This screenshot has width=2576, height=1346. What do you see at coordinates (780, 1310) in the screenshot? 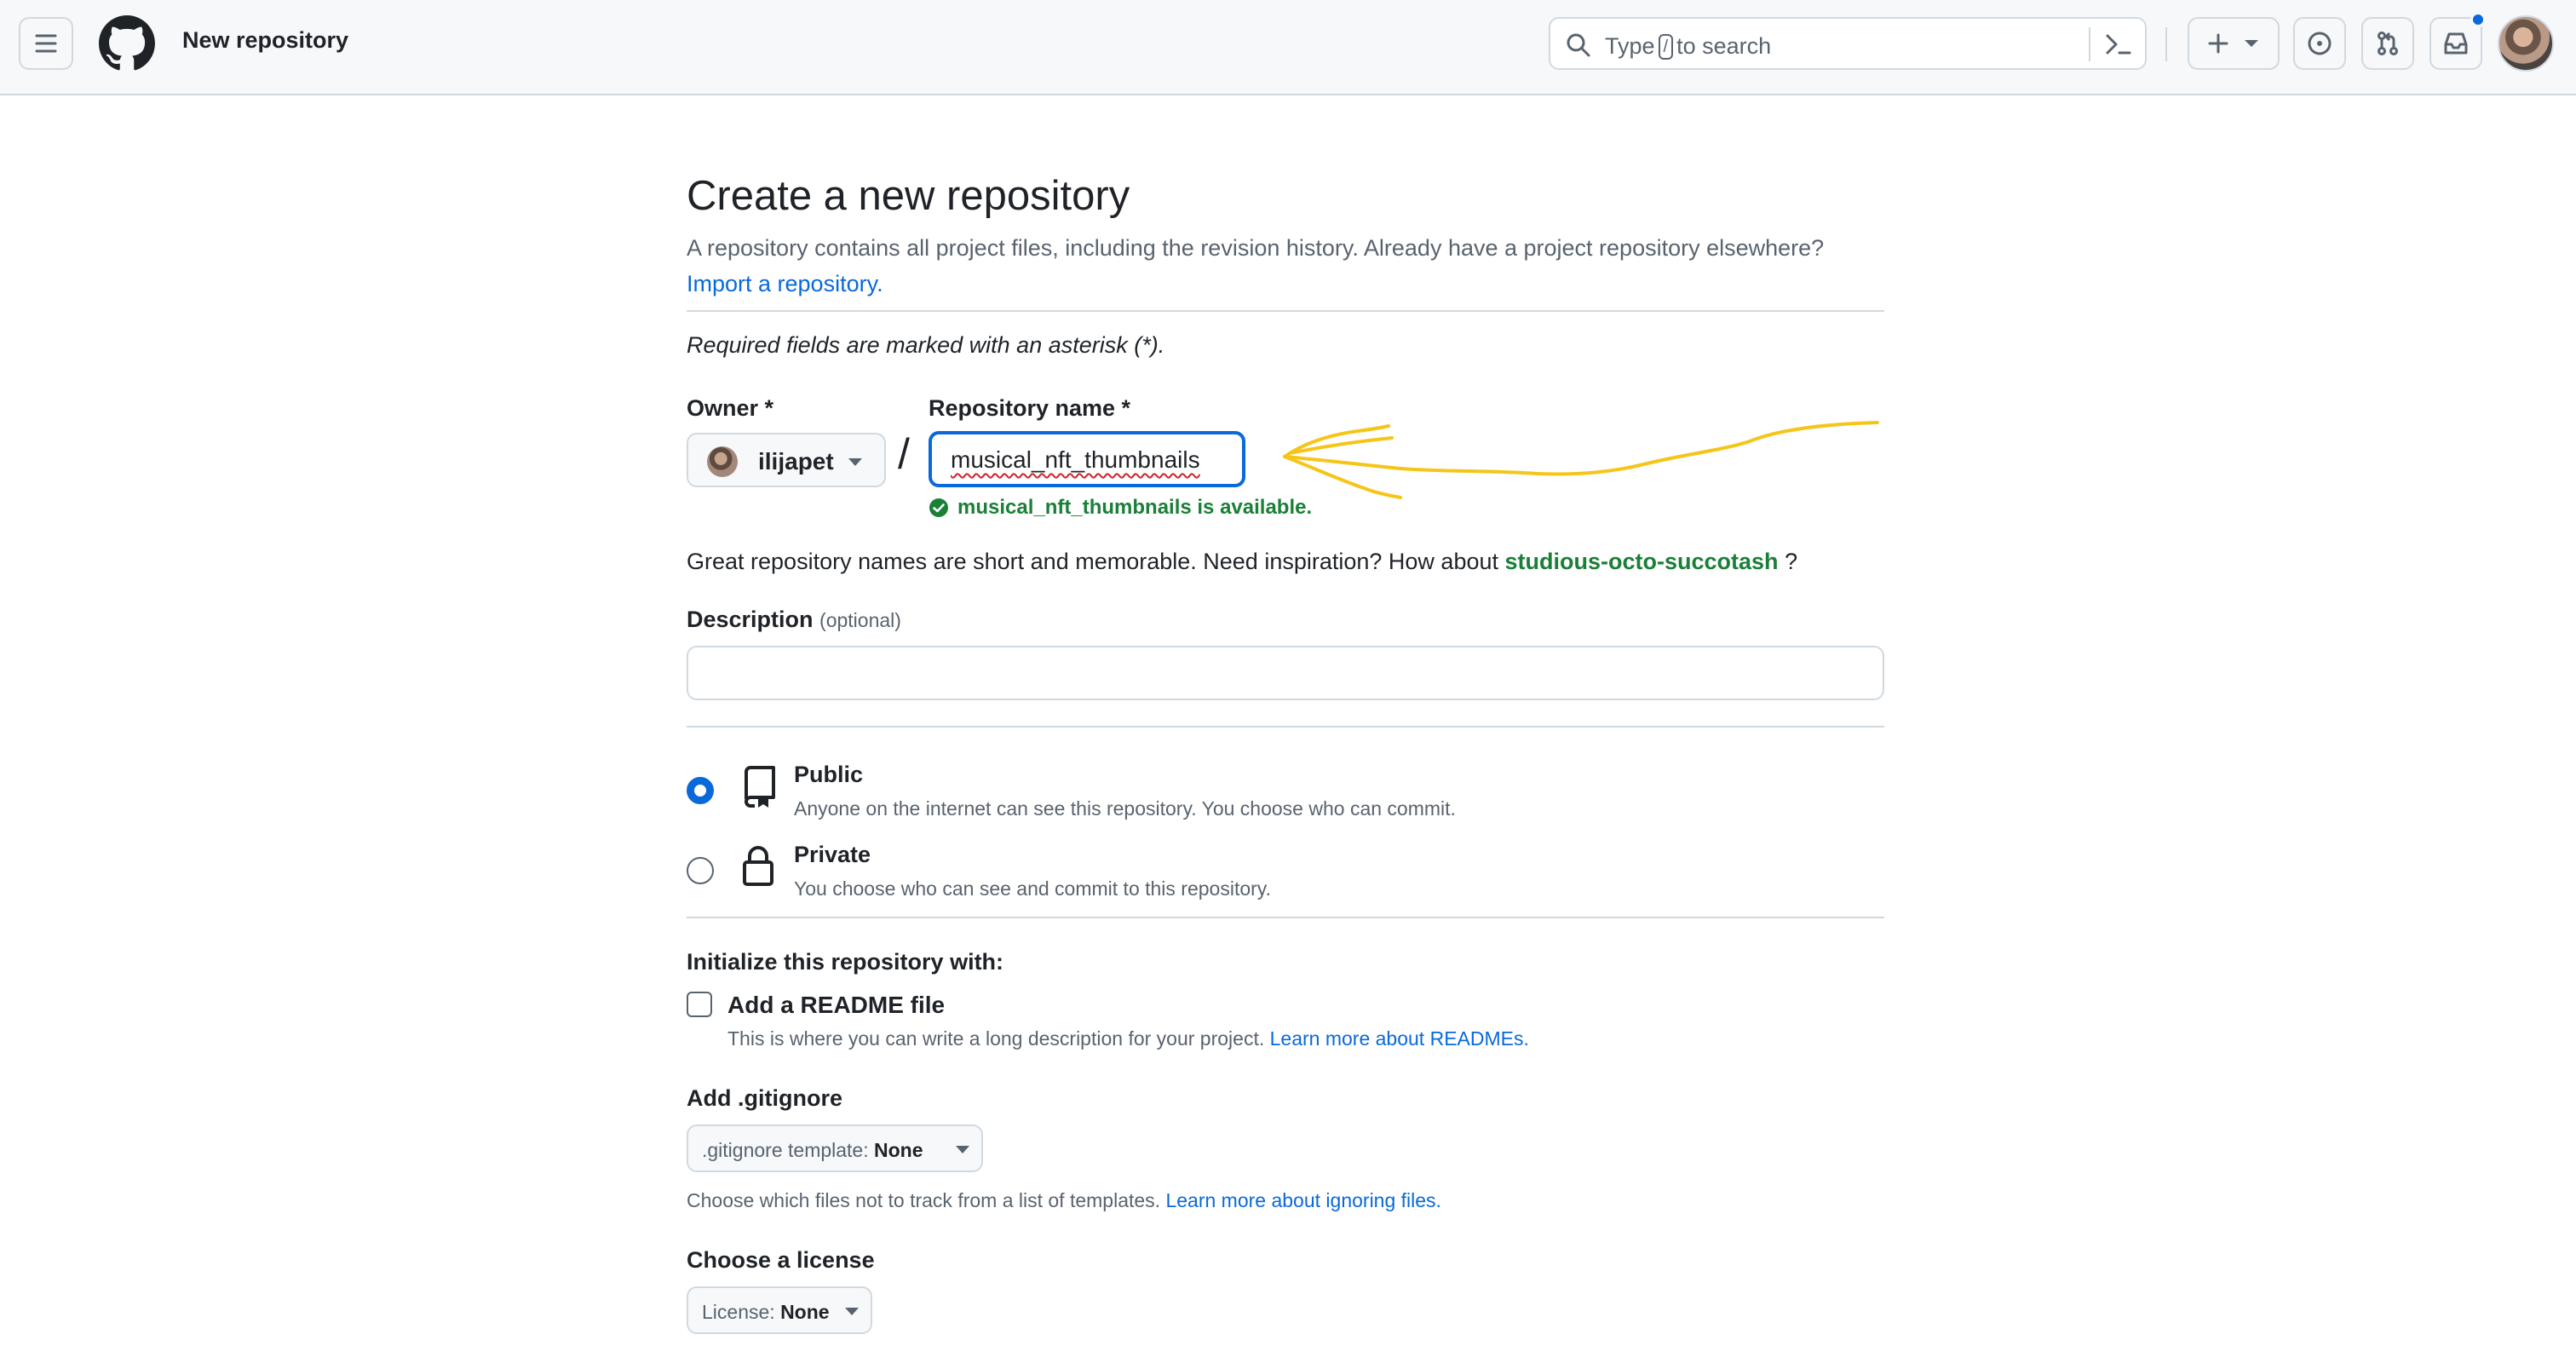
I see `license-dropdown: License: None` at bounding box center [780, 1310].